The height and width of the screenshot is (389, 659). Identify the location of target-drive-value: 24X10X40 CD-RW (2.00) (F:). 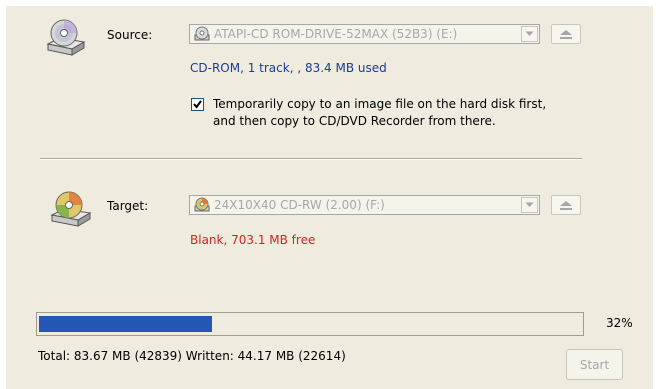
(299, 205).